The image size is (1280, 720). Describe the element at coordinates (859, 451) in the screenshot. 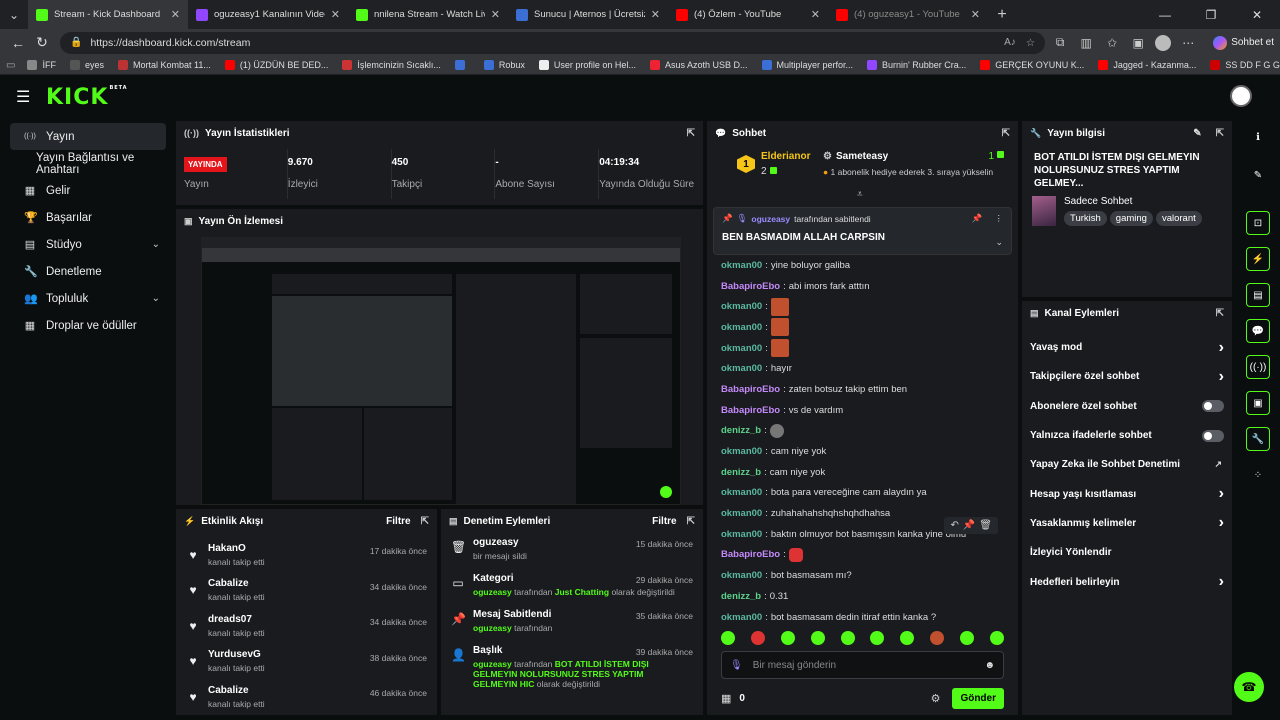

I see `chat-message: okman00: cam niye yok` at that location.